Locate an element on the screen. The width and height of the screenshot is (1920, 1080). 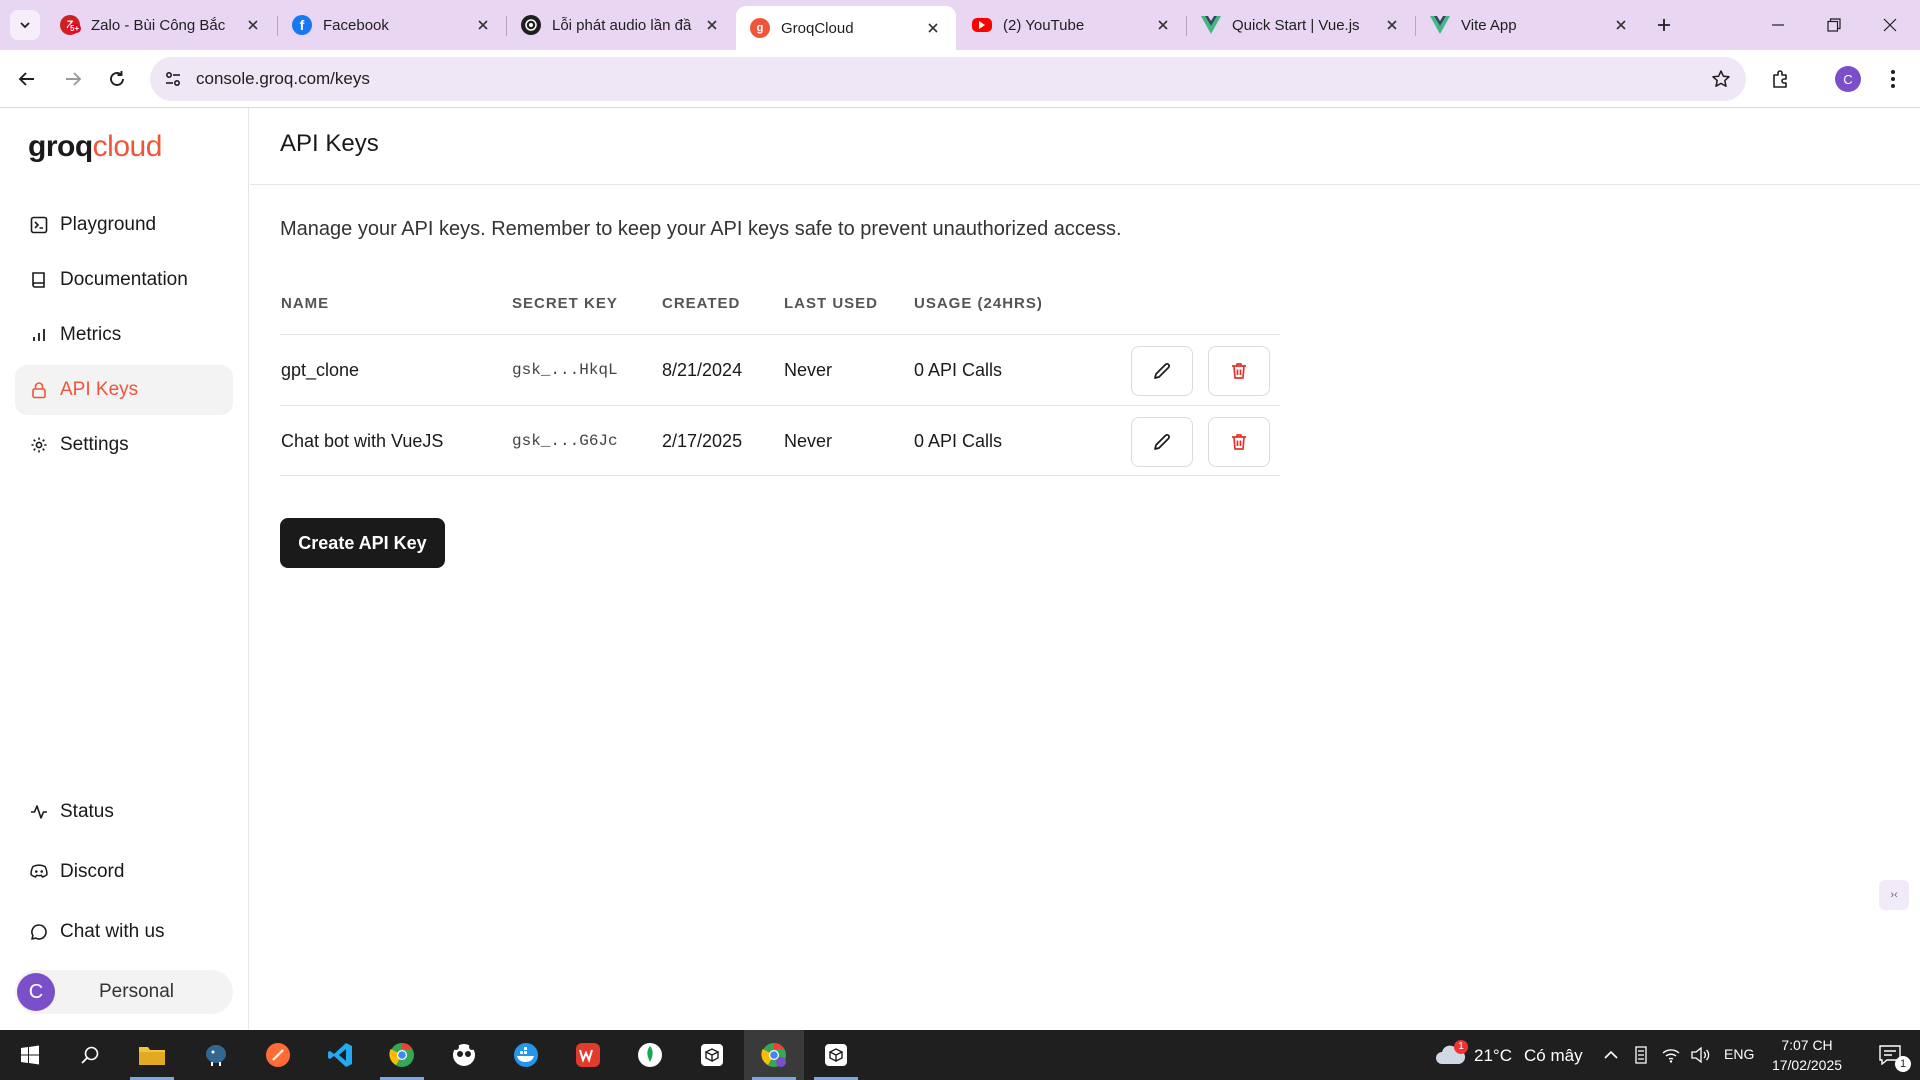
tab-vue-quickstart: Quick Start | Vue.js is located at coordinates (1301, 25).